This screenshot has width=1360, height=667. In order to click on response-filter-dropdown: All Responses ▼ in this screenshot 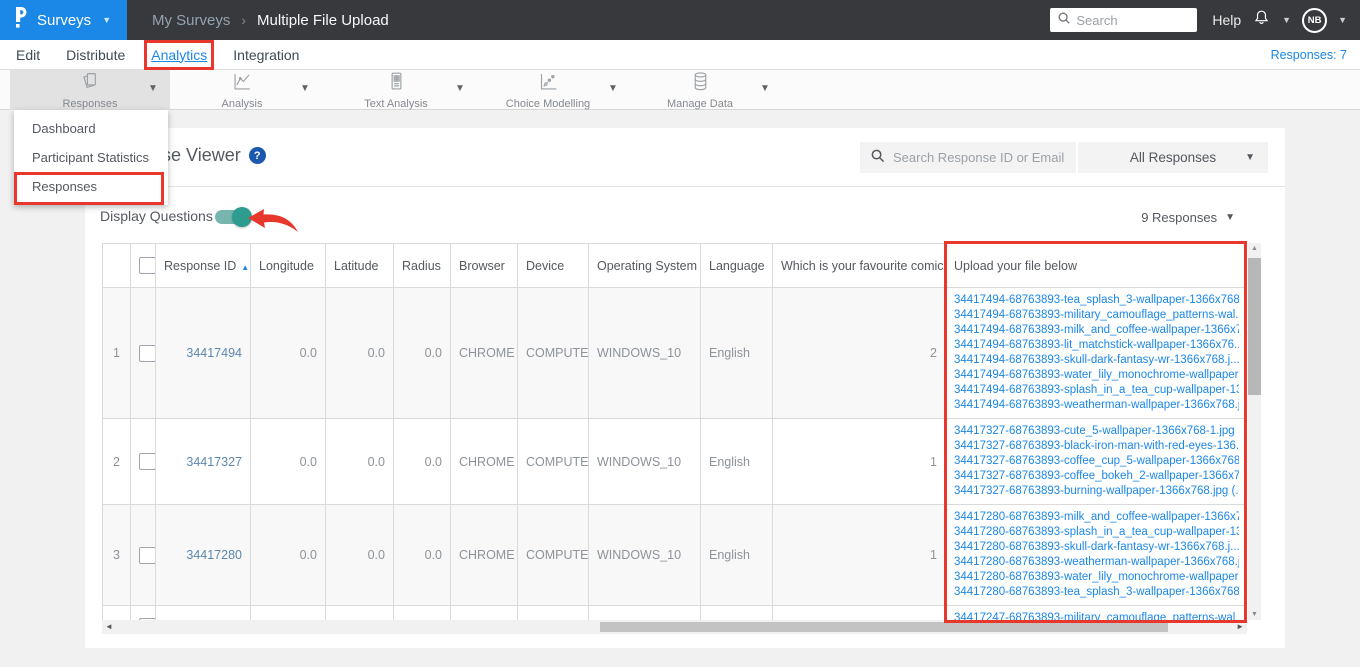, I will do `click(1173, 157)`.